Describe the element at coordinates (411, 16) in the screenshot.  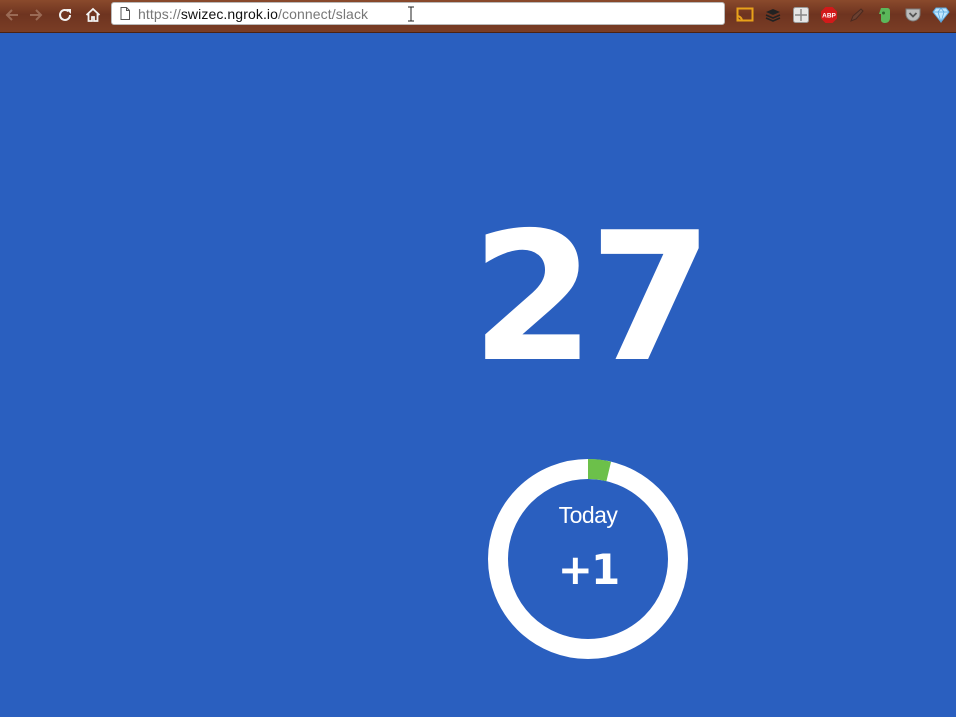
I see `text-cursor-icon` at that location.